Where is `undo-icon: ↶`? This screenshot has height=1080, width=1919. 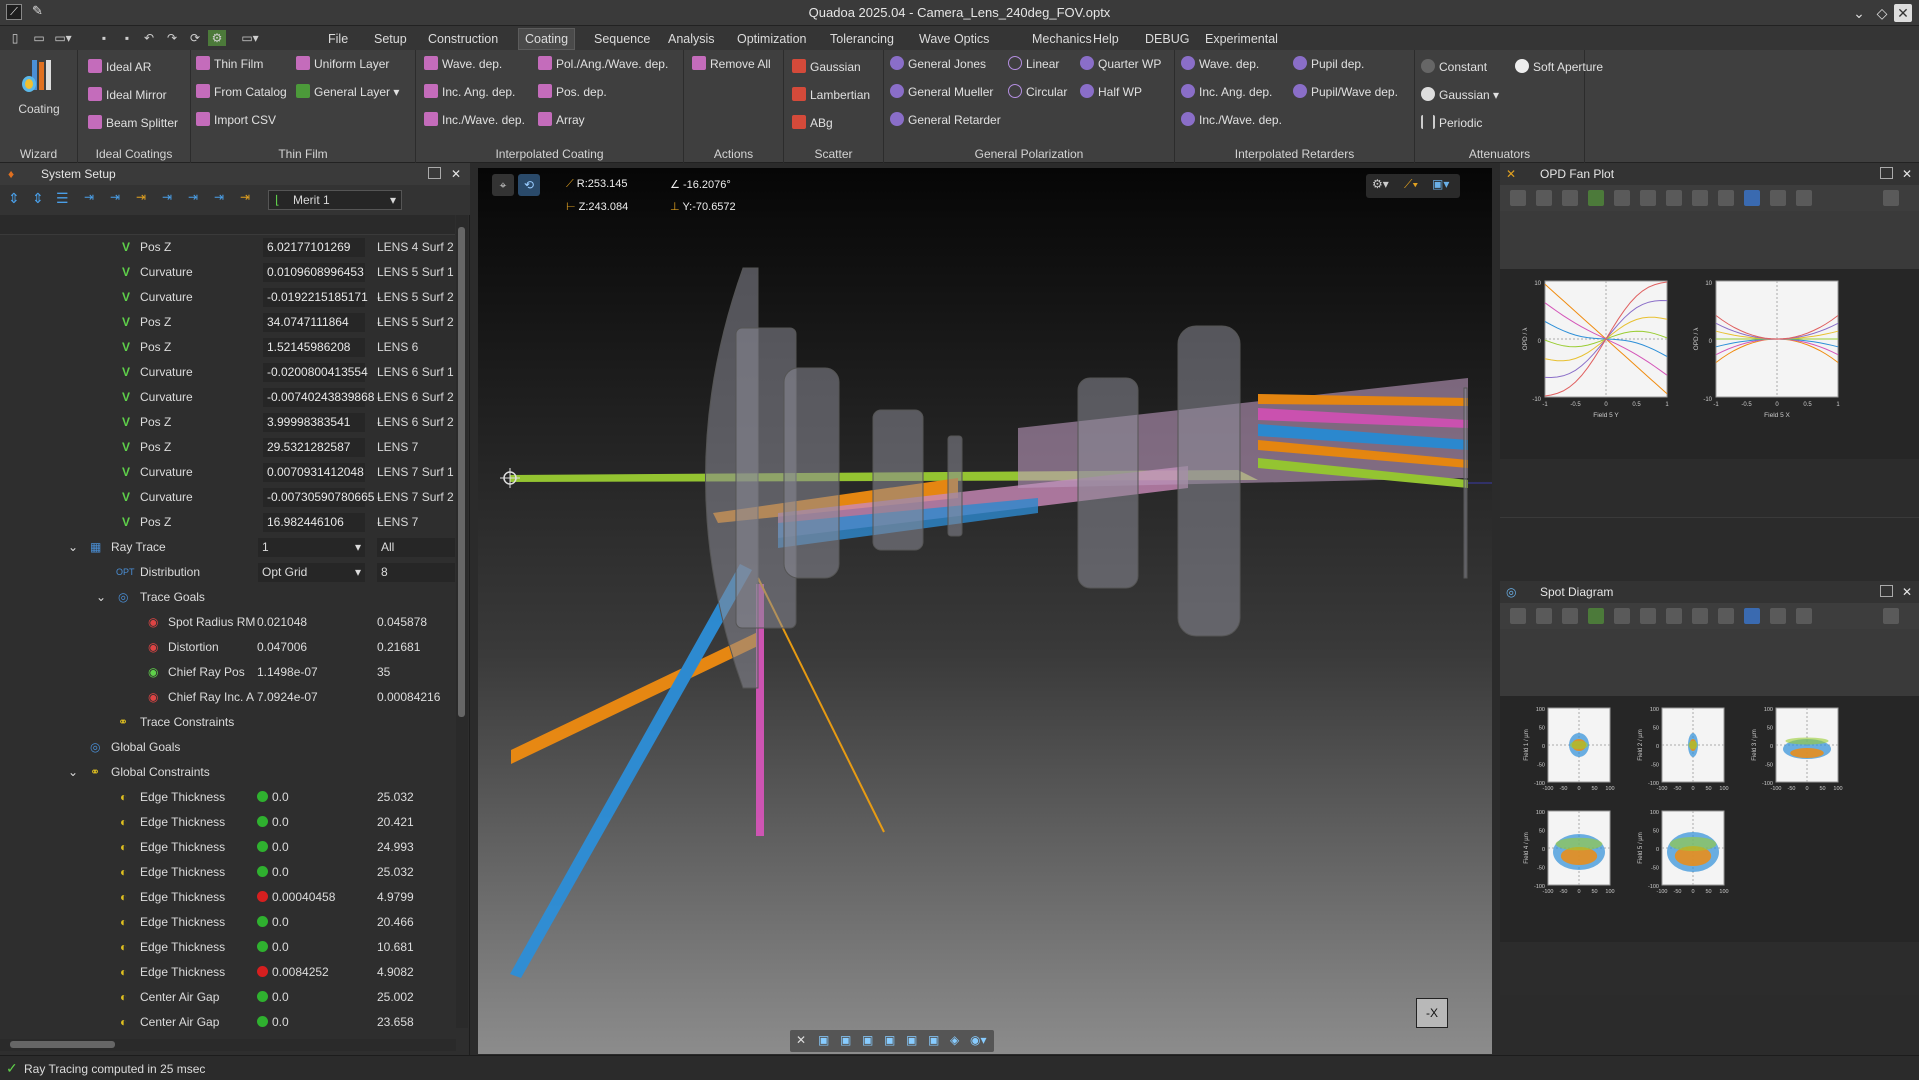 undo-icon: ↶ is located at coordinates (149, 38).